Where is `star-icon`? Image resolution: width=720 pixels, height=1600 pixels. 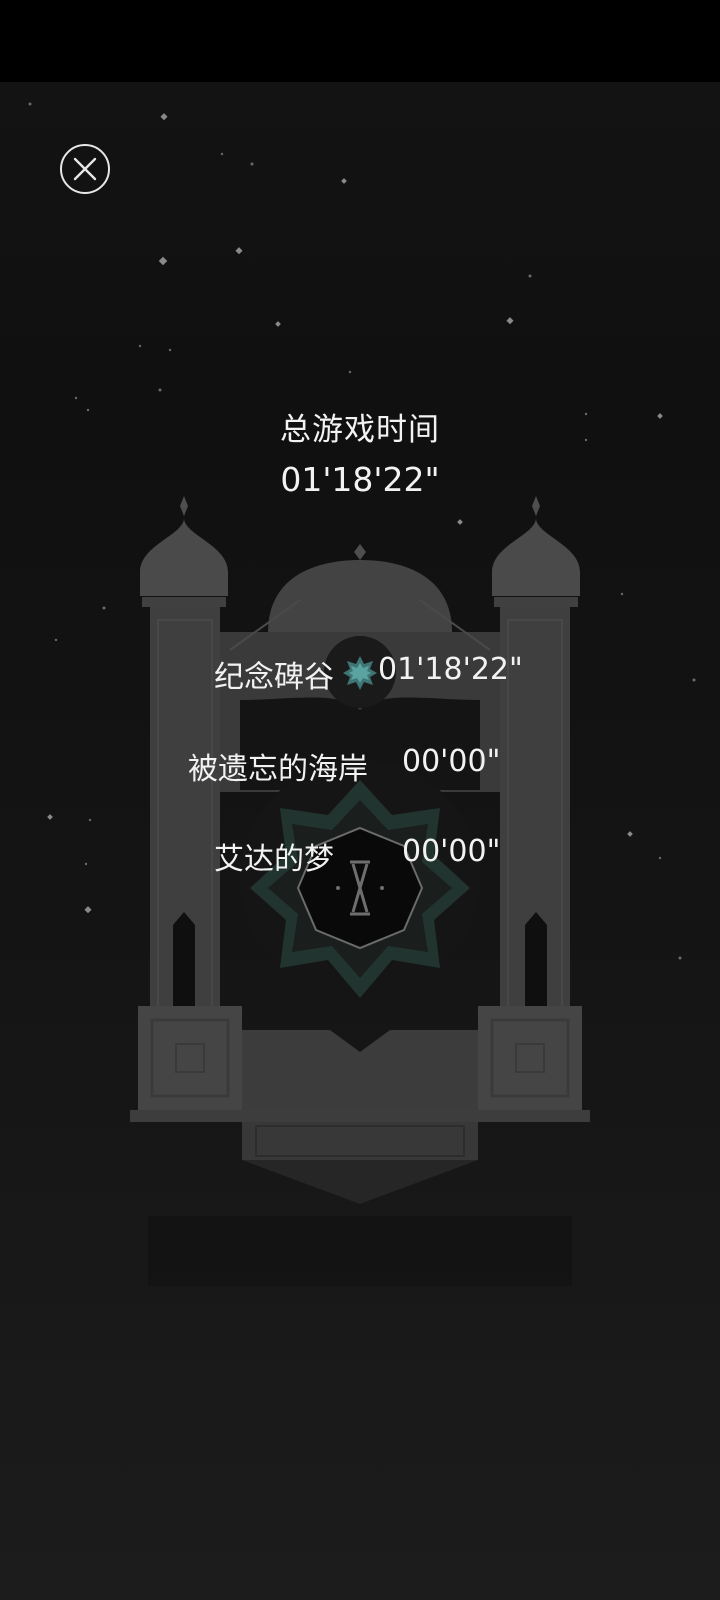 star-icon is located at coordinates (360, 673).